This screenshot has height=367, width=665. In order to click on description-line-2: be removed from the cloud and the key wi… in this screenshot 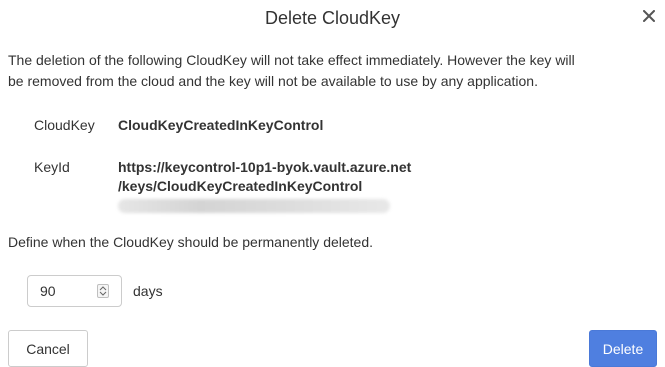, I will do `click(273, 81)`.